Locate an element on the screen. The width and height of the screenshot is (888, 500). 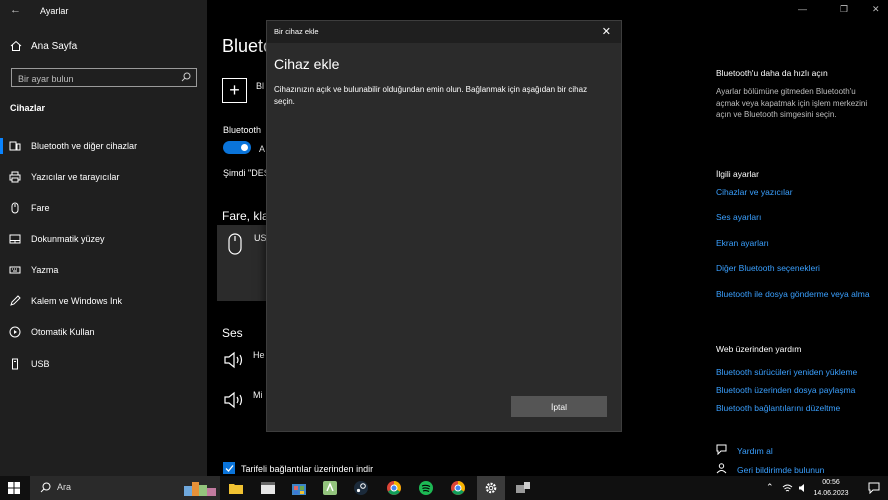
chrome-profile-icon is located at coordinates (458, 488).